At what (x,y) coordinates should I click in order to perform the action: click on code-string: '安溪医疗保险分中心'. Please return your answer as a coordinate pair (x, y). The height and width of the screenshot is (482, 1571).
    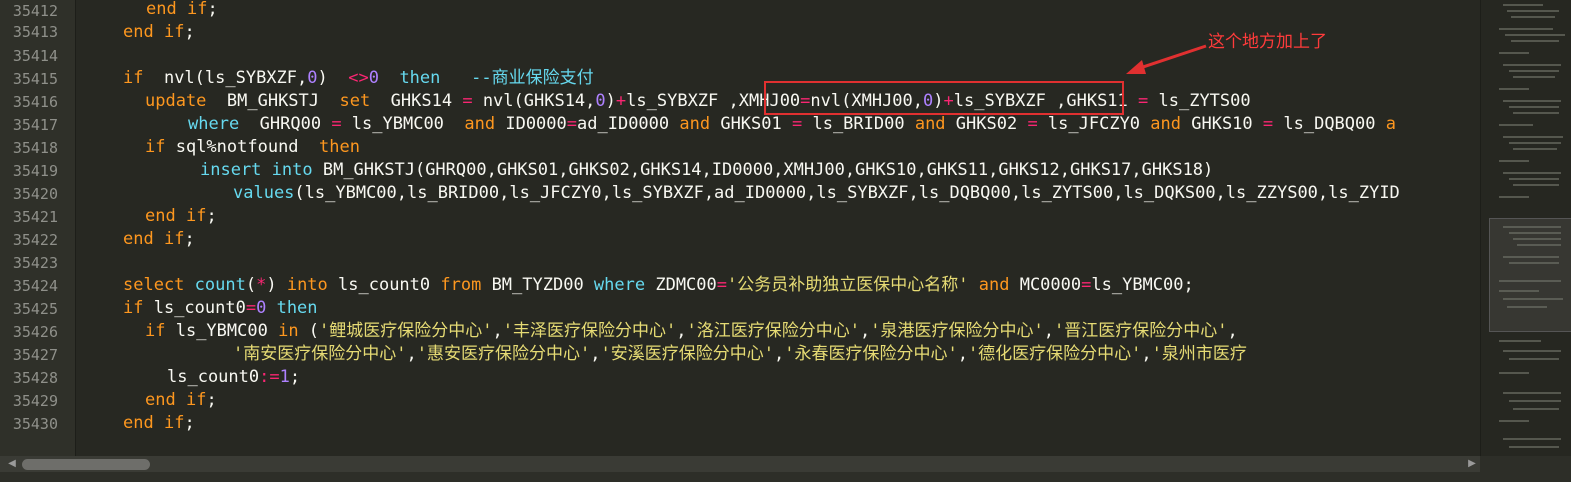
    Looking at the image, I should click on (687, 354).